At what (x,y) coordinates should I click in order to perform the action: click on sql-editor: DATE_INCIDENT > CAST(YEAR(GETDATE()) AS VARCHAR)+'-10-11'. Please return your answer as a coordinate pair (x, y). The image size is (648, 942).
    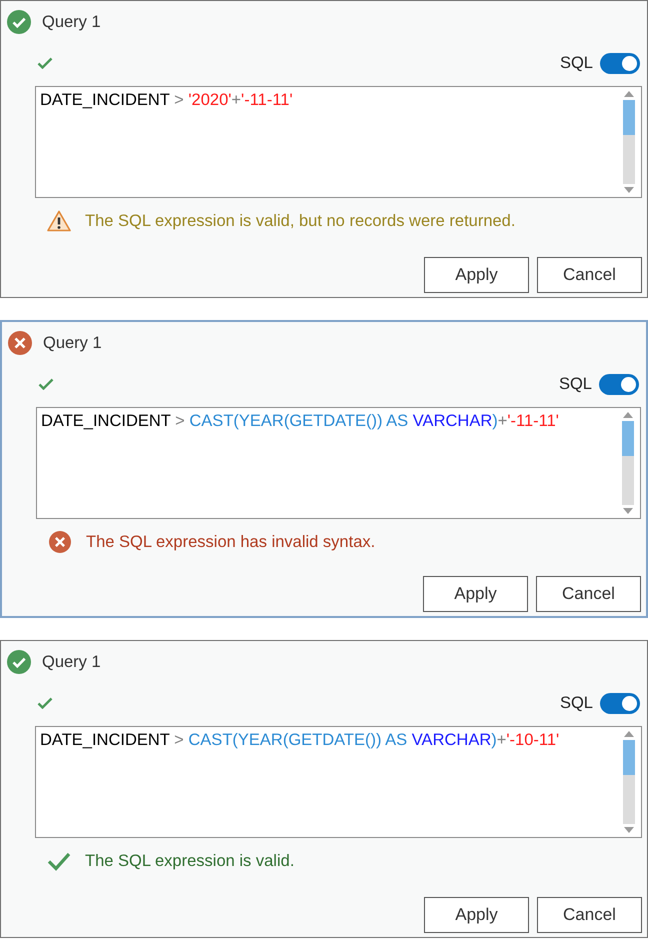
    Looking at the image, I should click on (338, 782).